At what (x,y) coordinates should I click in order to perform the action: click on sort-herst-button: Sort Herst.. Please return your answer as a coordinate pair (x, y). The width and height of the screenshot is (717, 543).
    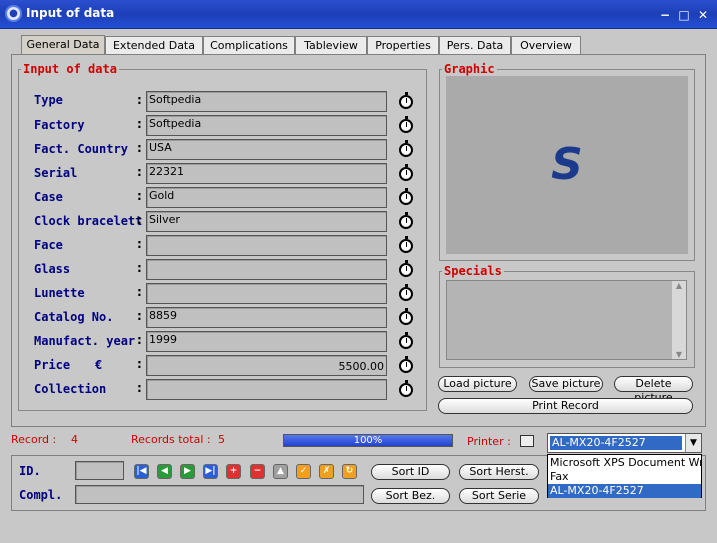
    Looking at the image, I should click on (499, 472).